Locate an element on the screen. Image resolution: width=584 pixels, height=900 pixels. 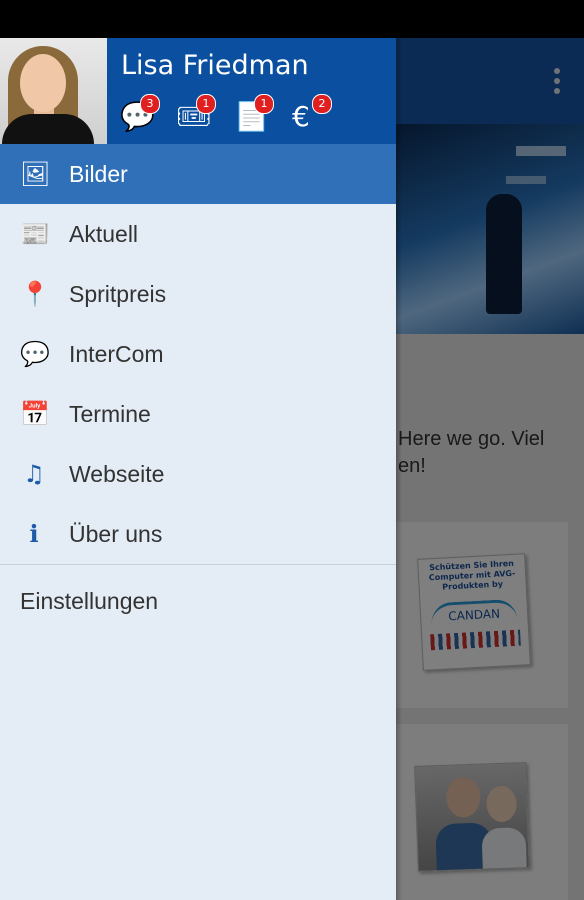
euro-icon: € is located at coordinates (301, 116).